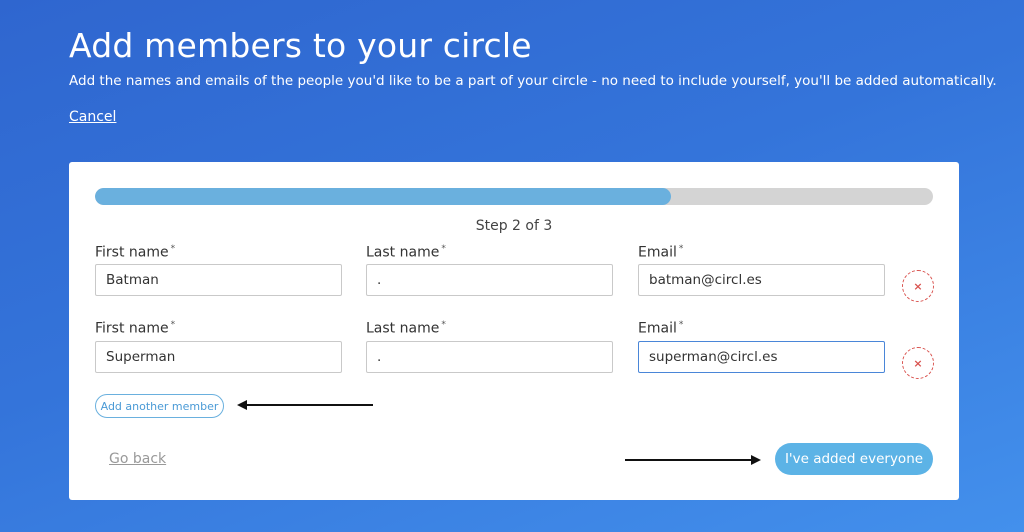 This screenshot has height=532, width=1024. I want to click on done-button: I've added everyone, so click(854, 459).